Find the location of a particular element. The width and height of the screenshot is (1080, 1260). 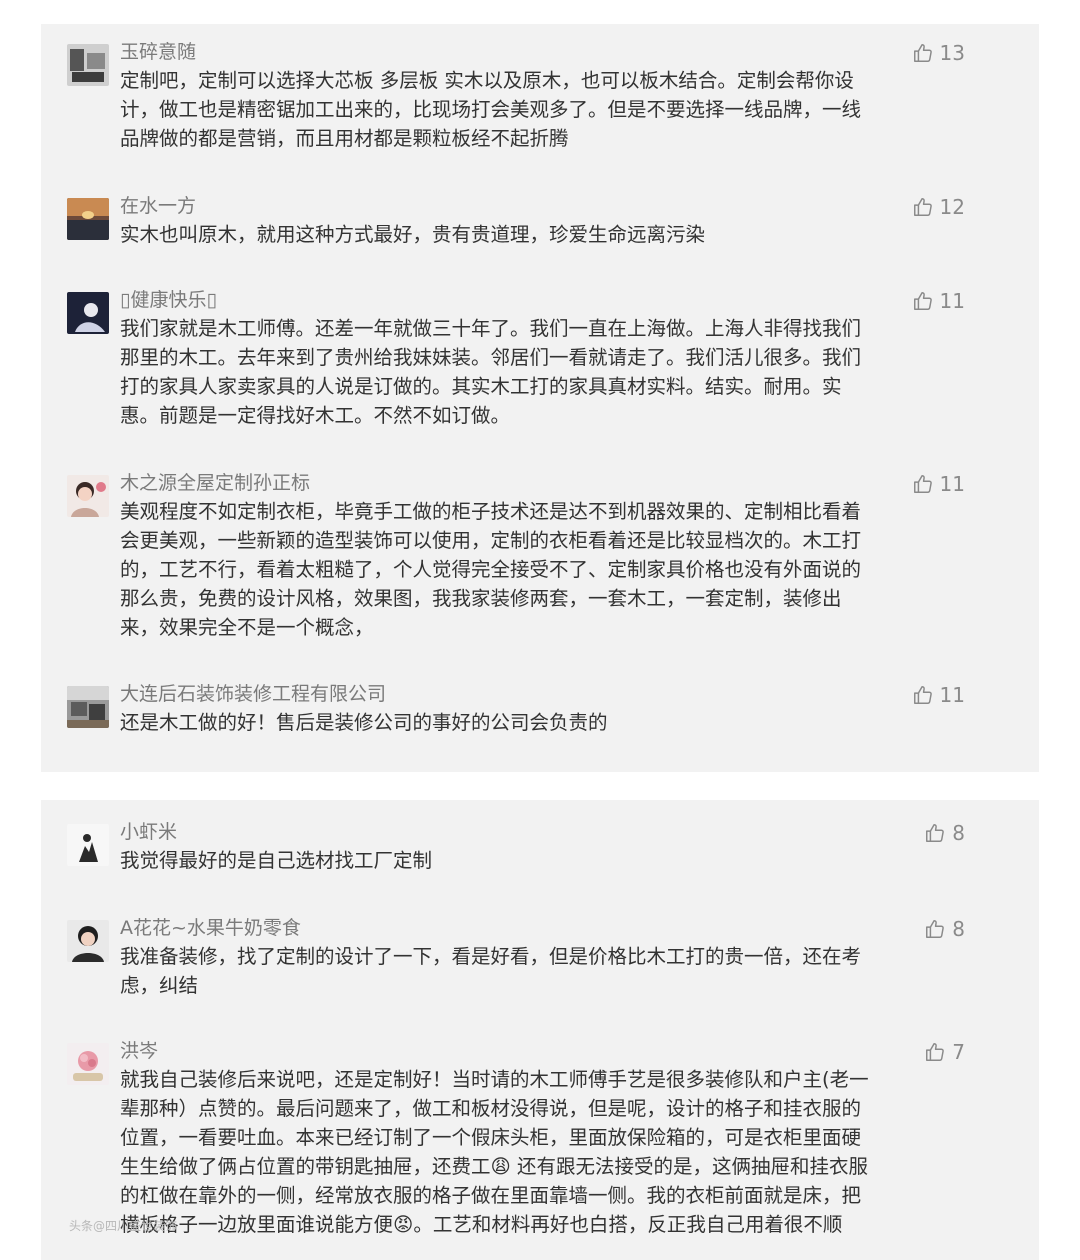

username: 木之源全屋定制孙正标 is located at coordinates (215, 483).